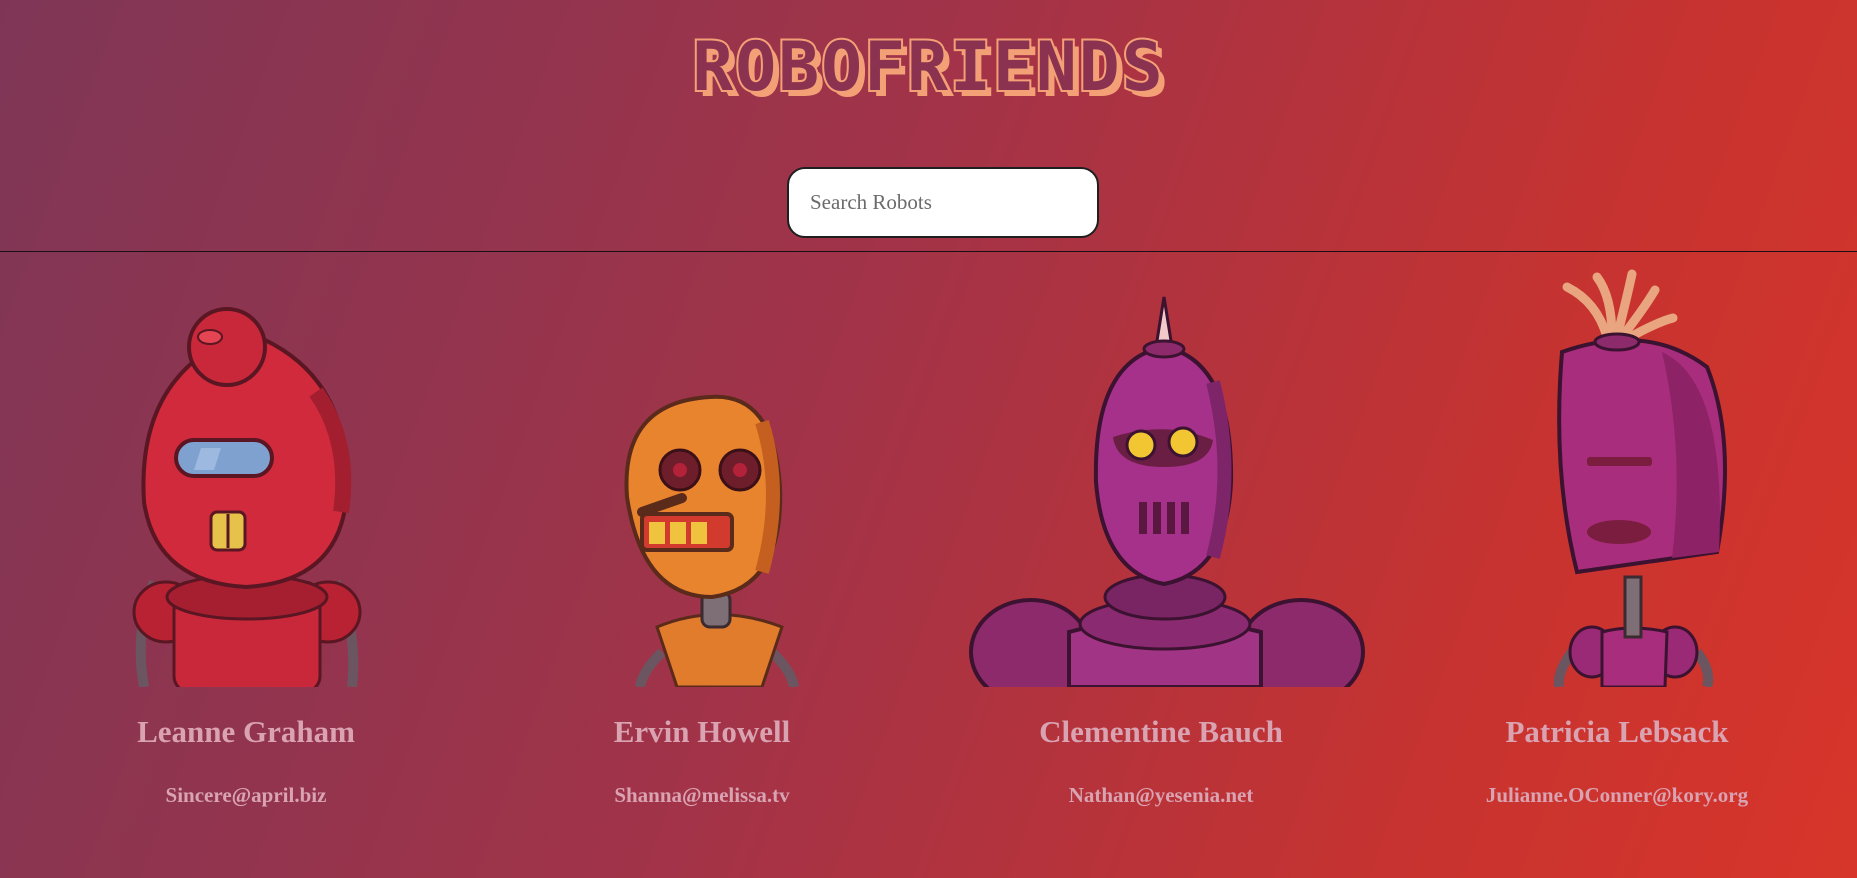  Describe the element at coordinates (711, 540) in the screenshot. I see `orange-robot-avatar` at that location.